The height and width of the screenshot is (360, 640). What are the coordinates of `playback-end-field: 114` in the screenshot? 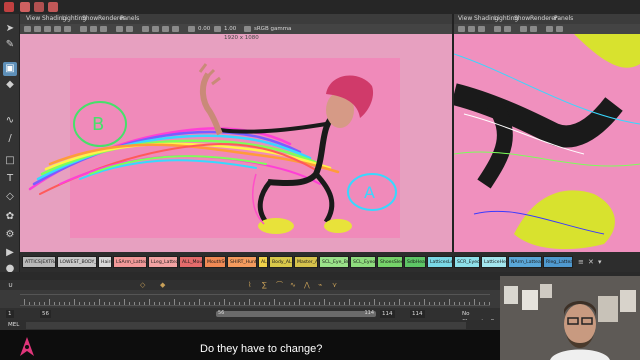 It's located at (387, 314).